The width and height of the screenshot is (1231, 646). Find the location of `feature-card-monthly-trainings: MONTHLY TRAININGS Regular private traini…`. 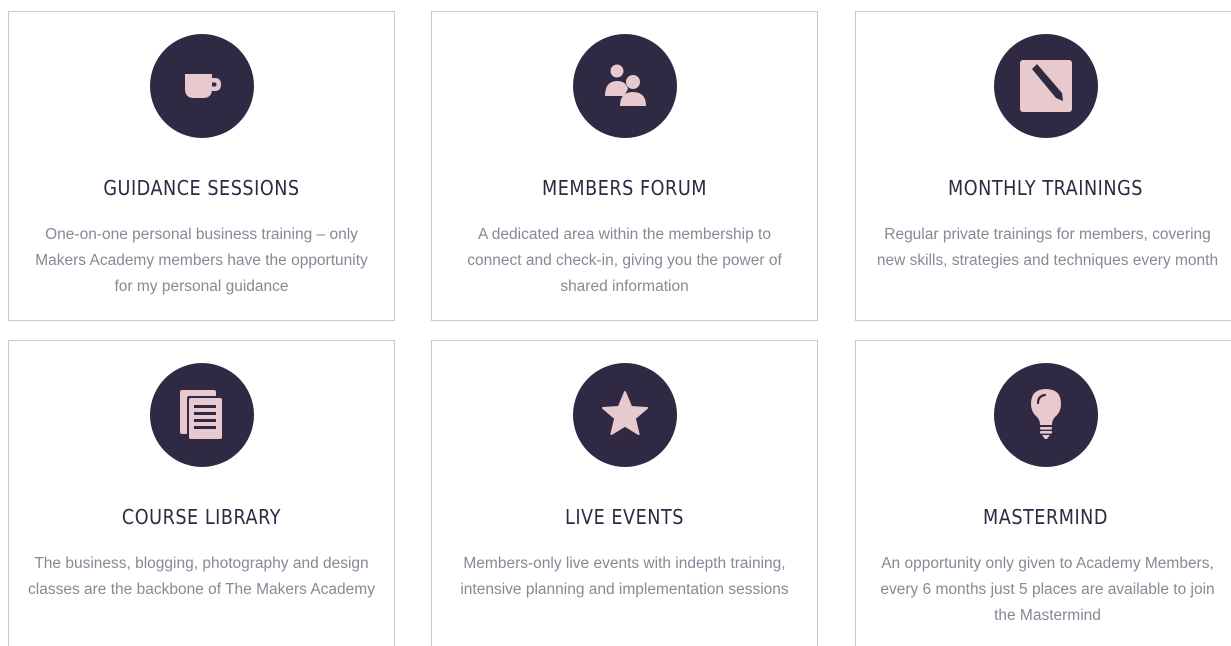

feature-card-monthly-trainings: MONTHLY TRAININGS Regular private traini… is located at coordinates (1043, 166).